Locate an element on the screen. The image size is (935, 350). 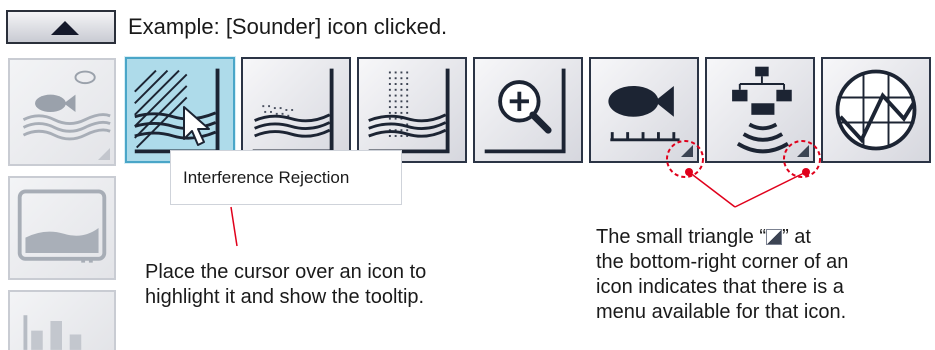
seabed-dots-icon is located at coordinates (293, 111).